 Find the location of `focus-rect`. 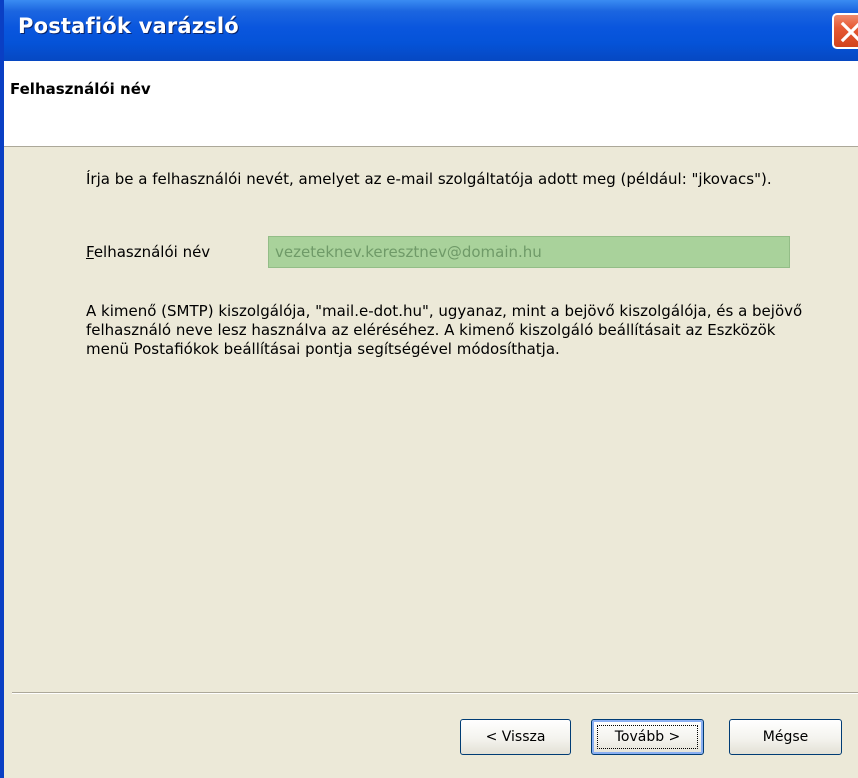

focus-rect is located at coordinates (647, 737).